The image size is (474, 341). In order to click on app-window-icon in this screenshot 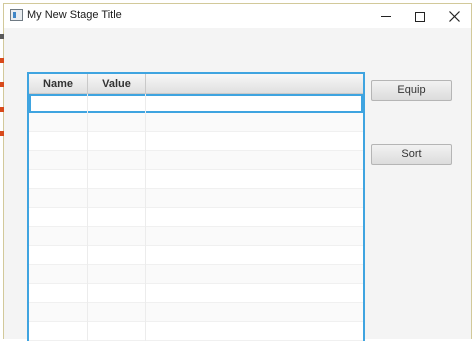, I will do `click(16, 15)`.